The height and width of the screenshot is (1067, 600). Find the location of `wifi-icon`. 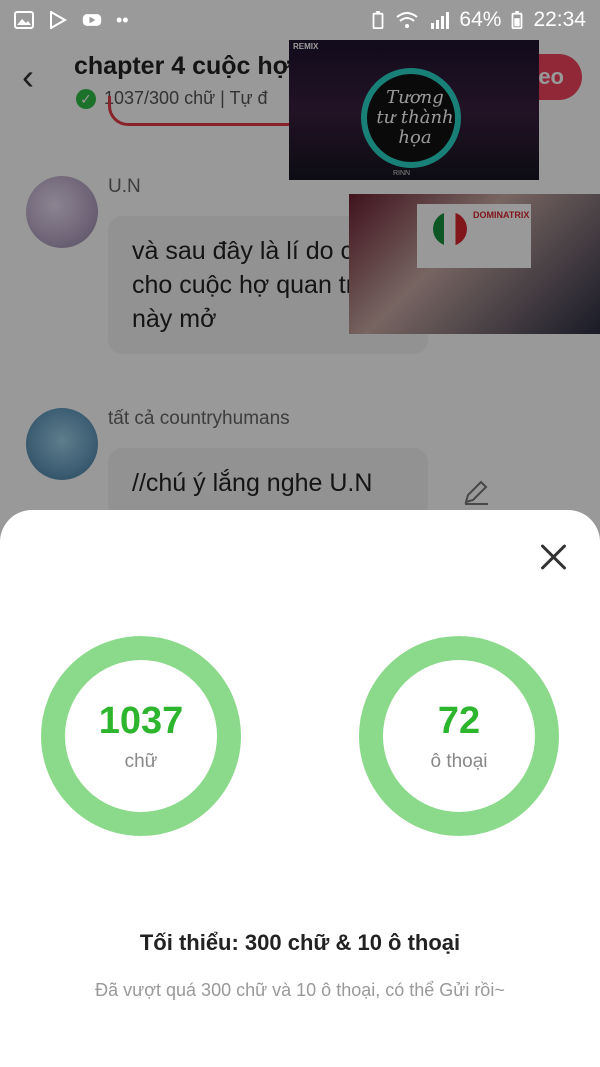

wifi-icon is located at coordinates (407, 20).